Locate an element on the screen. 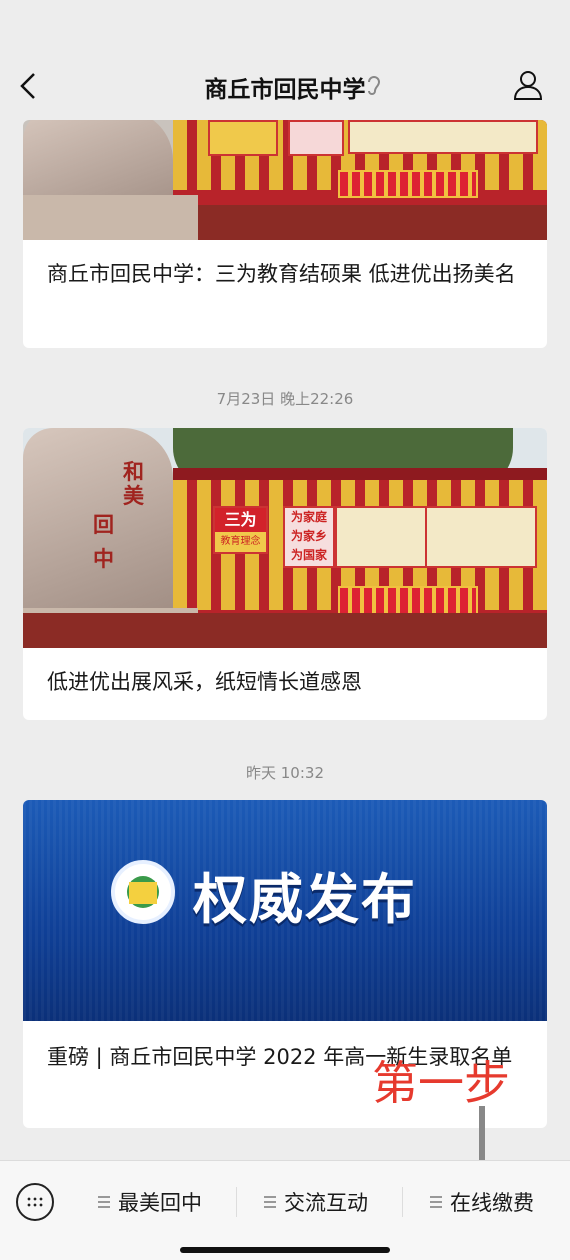 The image size is (570, 1260). ear-mode-icon is located at coordinates (374, 85).